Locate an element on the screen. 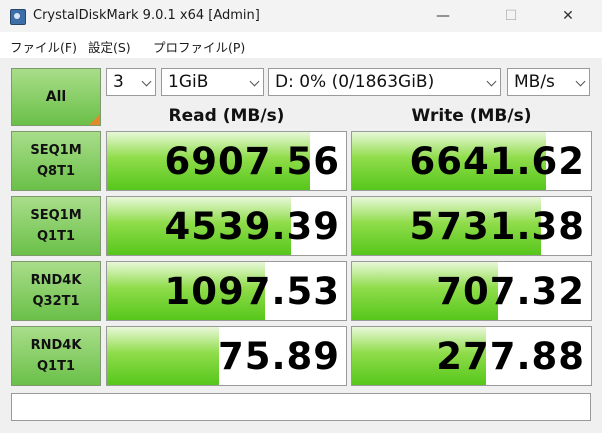 This screenshot has height=433, width=602. menu-settings: 設定(S) is located at coordinates (109, 46).